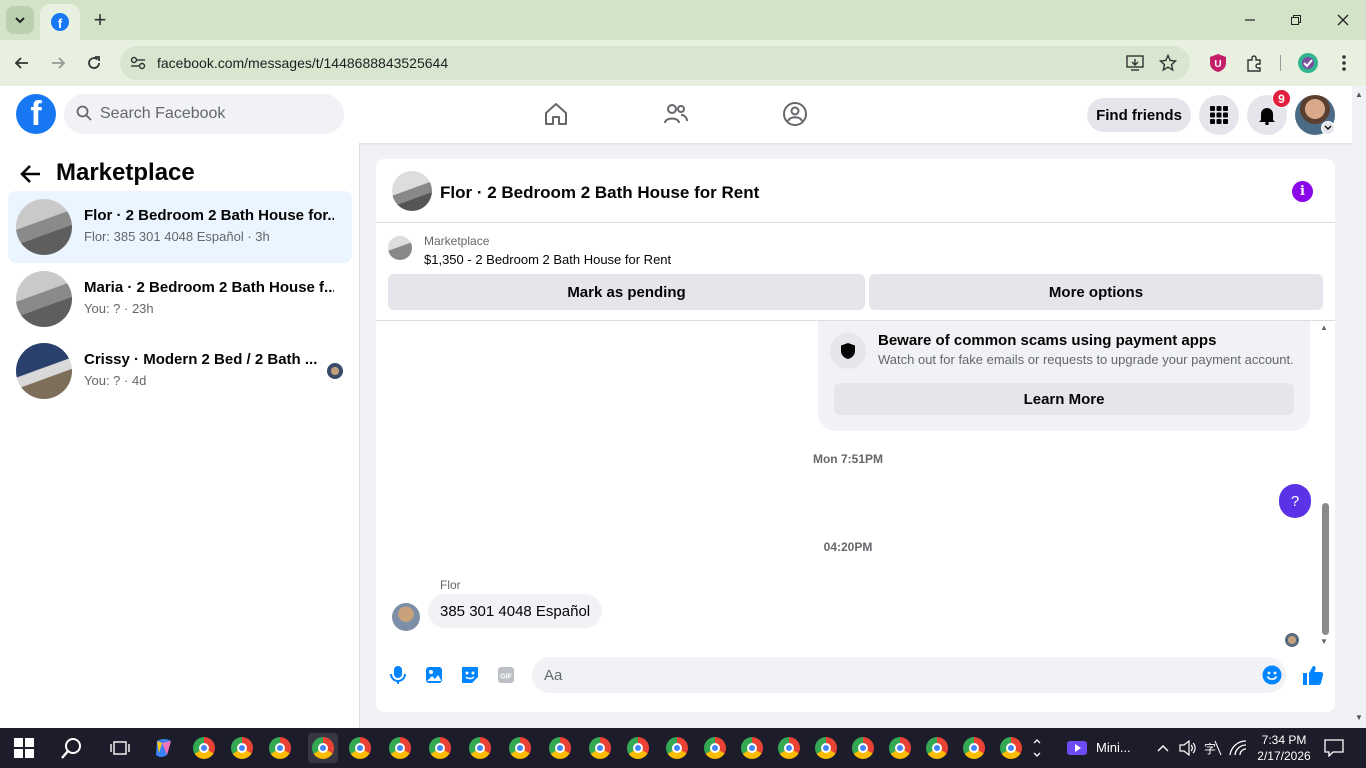 This screenshot has height=768, width=1366. Describe the element at coordinates (1313, 675) in the screenshot. I see `thumbs-up-icon` at that location.